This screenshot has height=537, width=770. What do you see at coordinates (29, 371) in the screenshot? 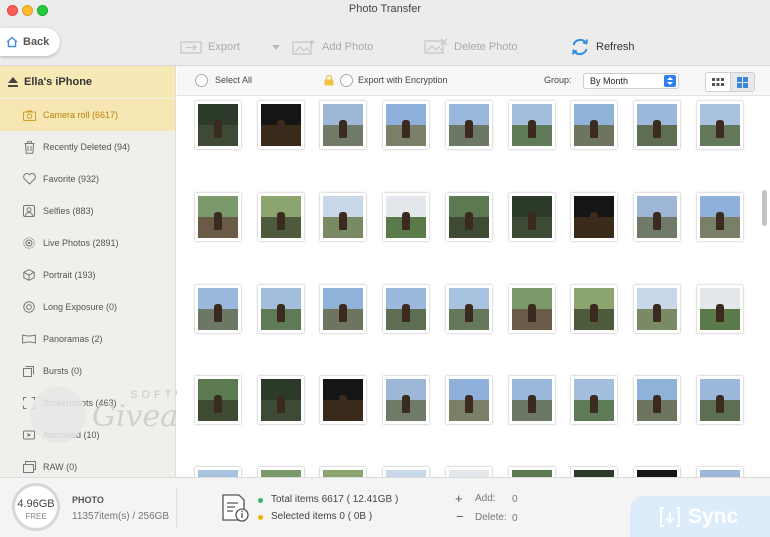
I see `bursts-icon` at bounding box center [29, 371].